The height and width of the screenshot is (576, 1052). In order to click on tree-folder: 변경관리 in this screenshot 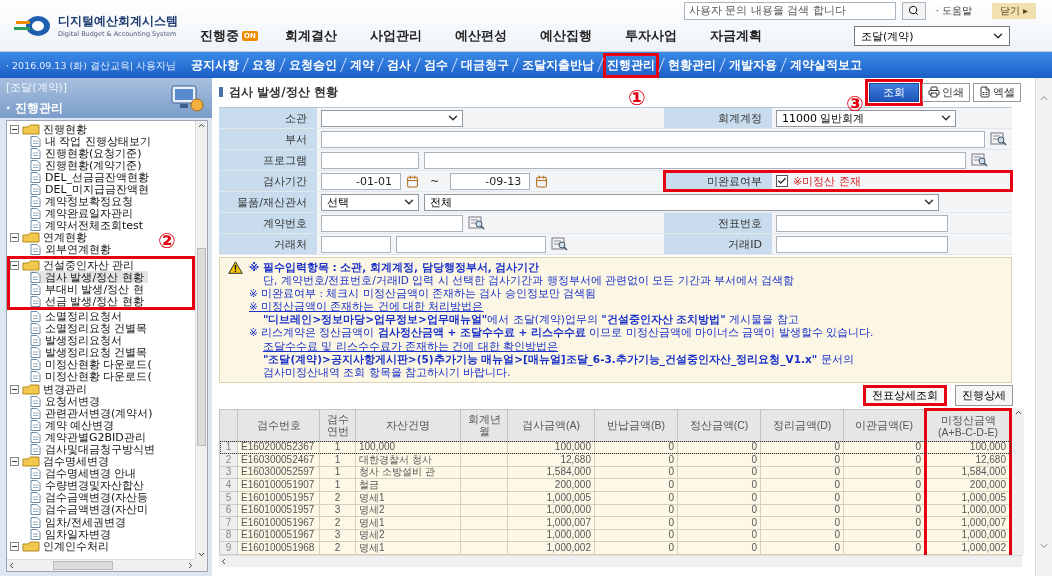, I will do `click(48, 389)`.